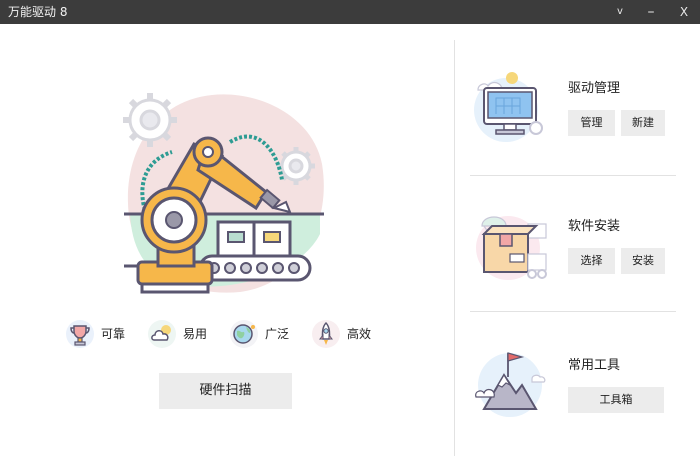  Describe the element at coordinates (643, 123) in the screenshot. I see `new-button: 新建` at that location.